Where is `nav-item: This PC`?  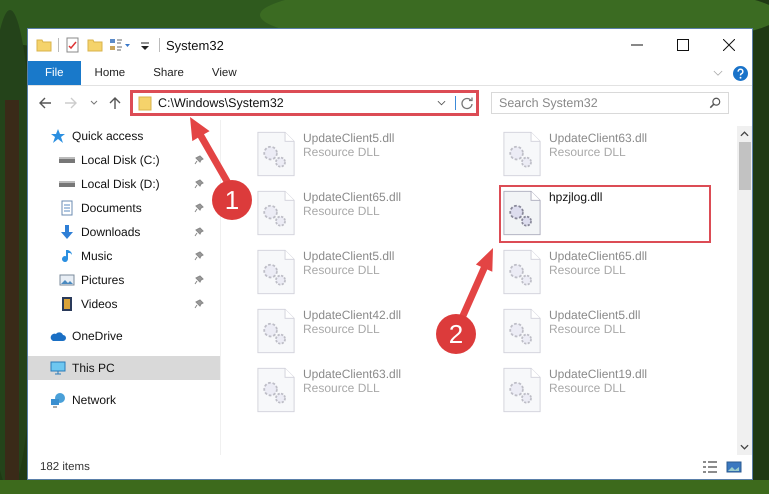
nav-item: This PC is located at coordinates (124, 368).